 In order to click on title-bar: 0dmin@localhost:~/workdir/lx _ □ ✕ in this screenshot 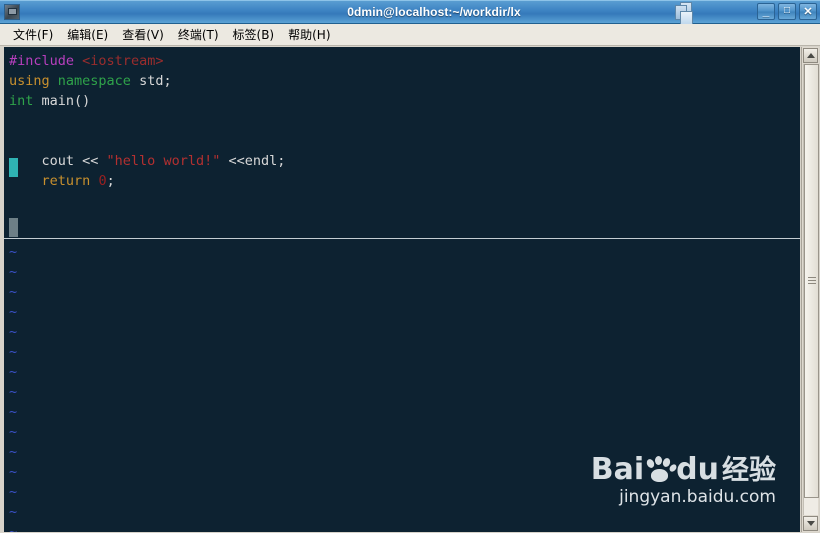, I will do `click(410, 13)`.